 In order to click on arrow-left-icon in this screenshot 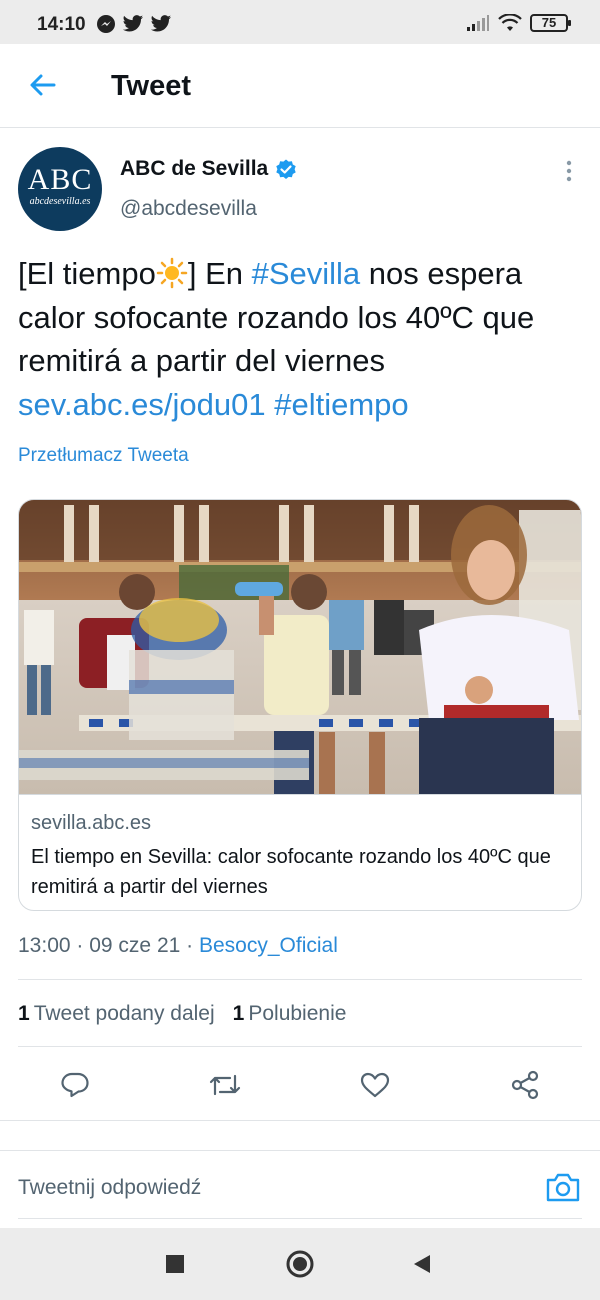, I will do `click(43, 85)`.